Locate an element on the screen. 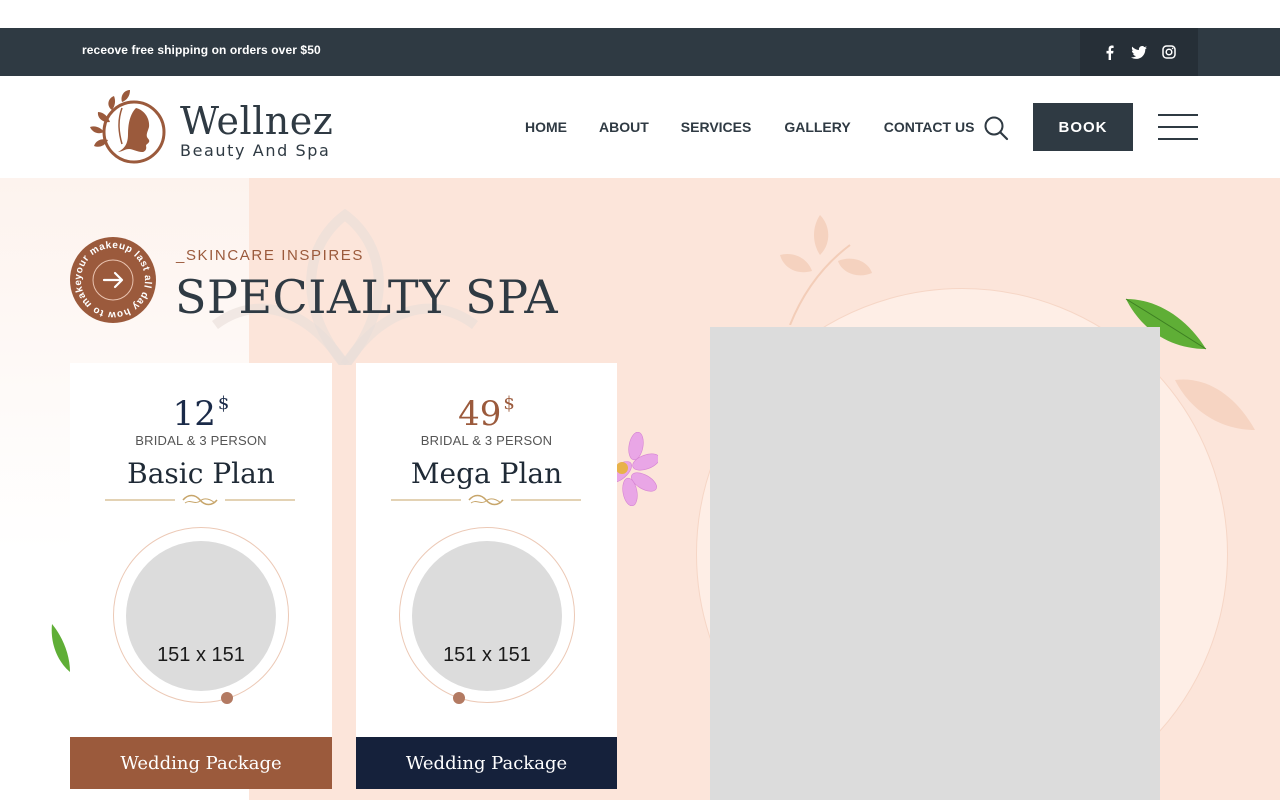 This screenshot has height=800, width=1280. hero-title: SPECIALTY SPA is located at coordinates (367, 297).